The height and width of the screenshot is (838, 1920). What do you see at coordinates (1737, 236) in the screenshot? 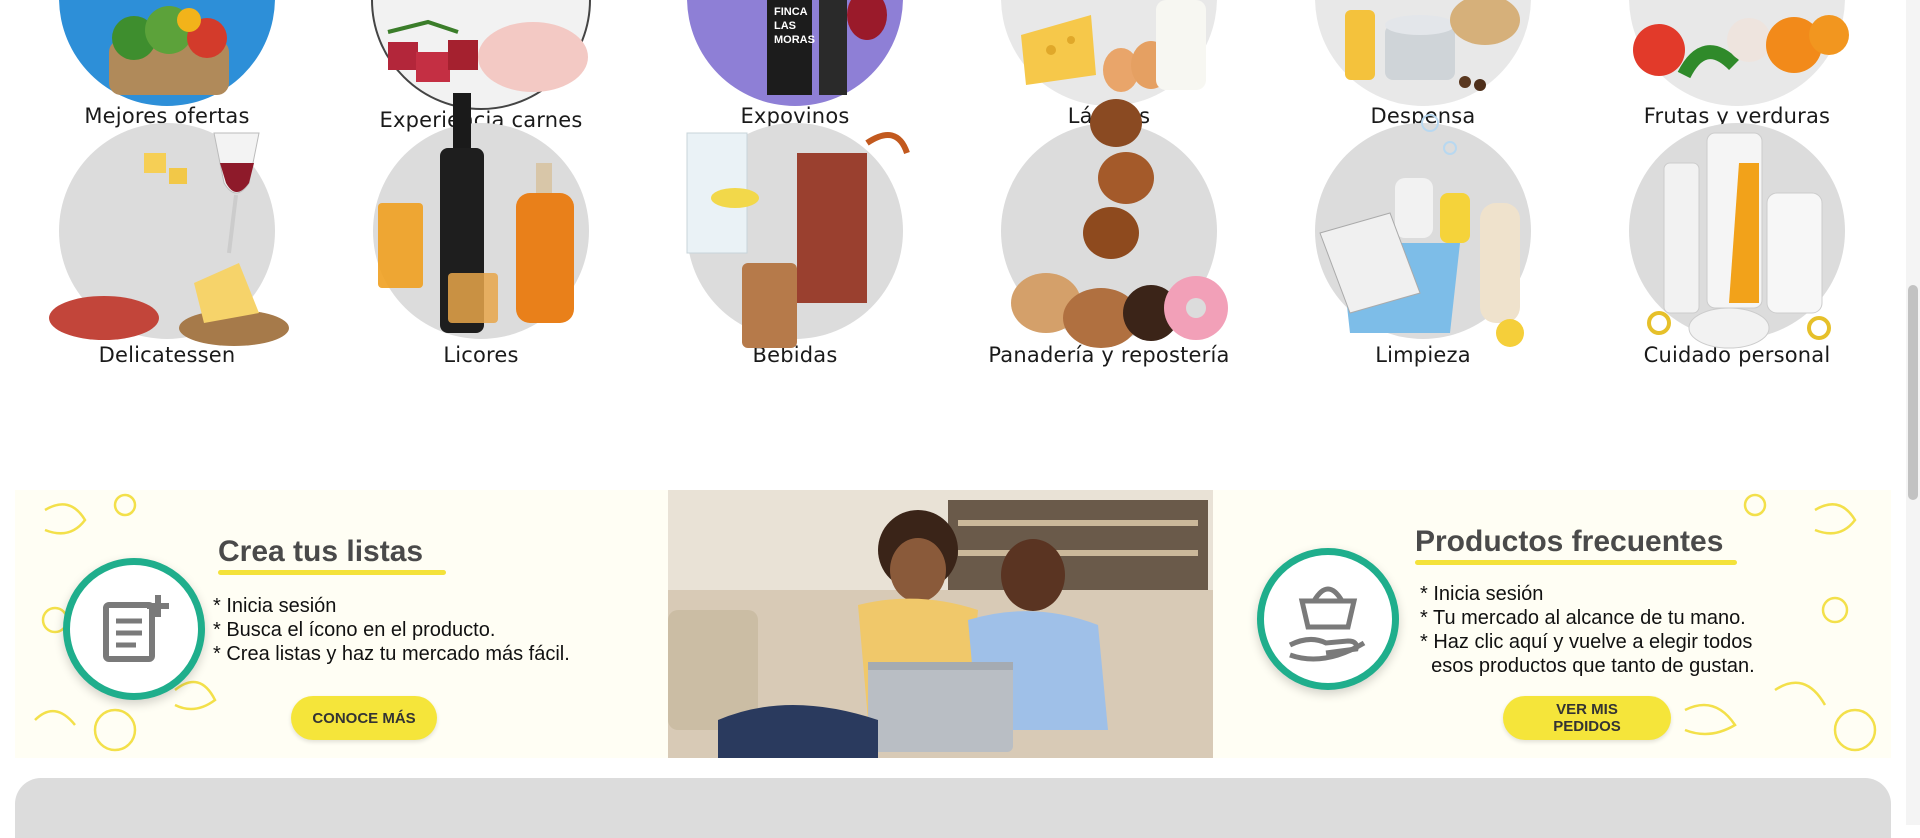
I see `personal-care-bottles-icon` at bounding box center [1737, 236].